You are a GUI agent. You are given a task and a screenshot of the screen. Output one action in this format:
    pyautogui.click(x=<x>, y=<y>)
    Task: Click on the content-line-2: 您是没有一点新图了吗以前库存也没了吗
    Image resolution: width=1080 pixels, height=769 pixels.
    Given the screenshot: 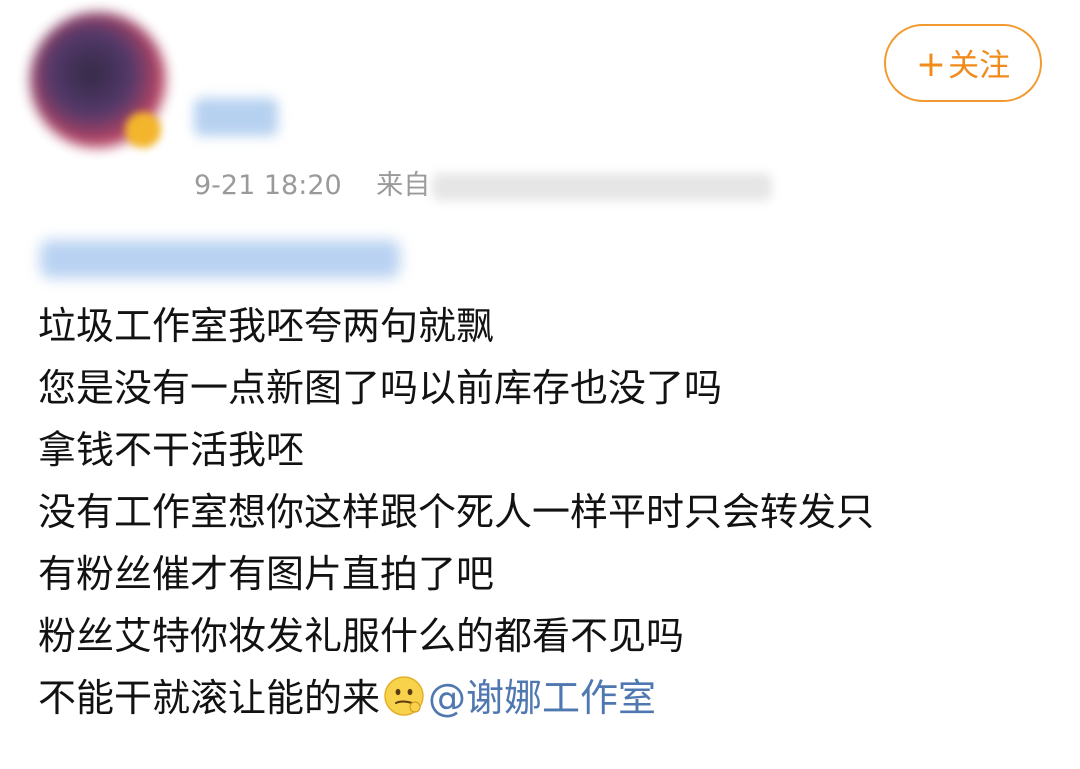 What is the action you would take?
    pyautogui.click(x=380, y=388)
    